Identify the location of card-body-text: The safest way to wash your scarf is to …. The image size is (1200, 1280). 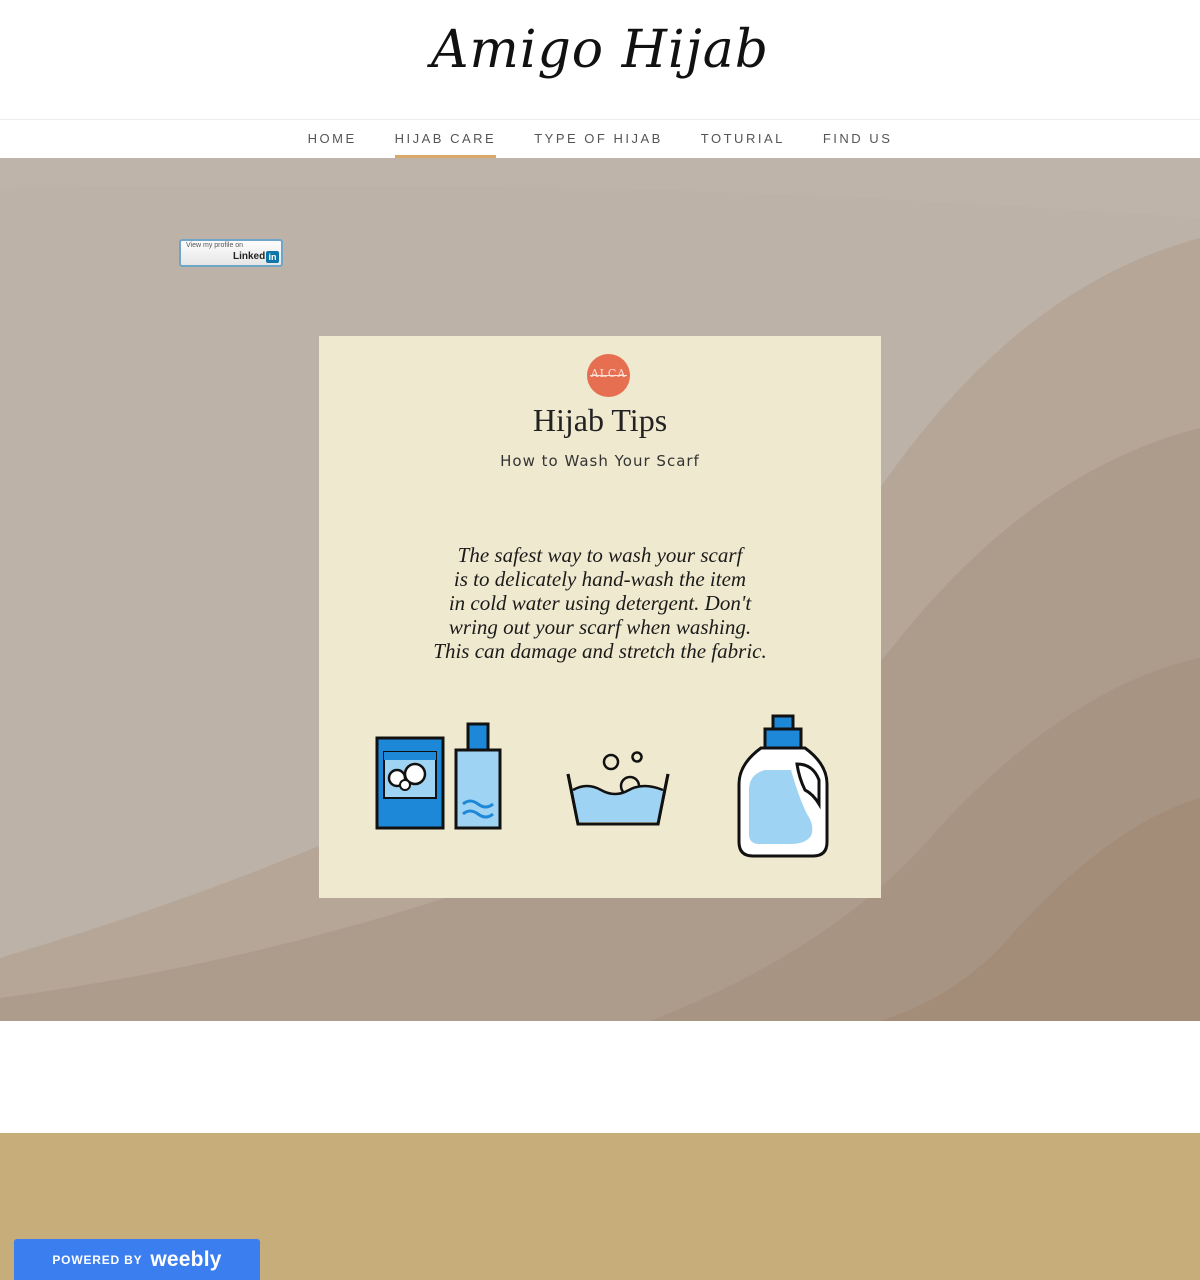
(600, 603).